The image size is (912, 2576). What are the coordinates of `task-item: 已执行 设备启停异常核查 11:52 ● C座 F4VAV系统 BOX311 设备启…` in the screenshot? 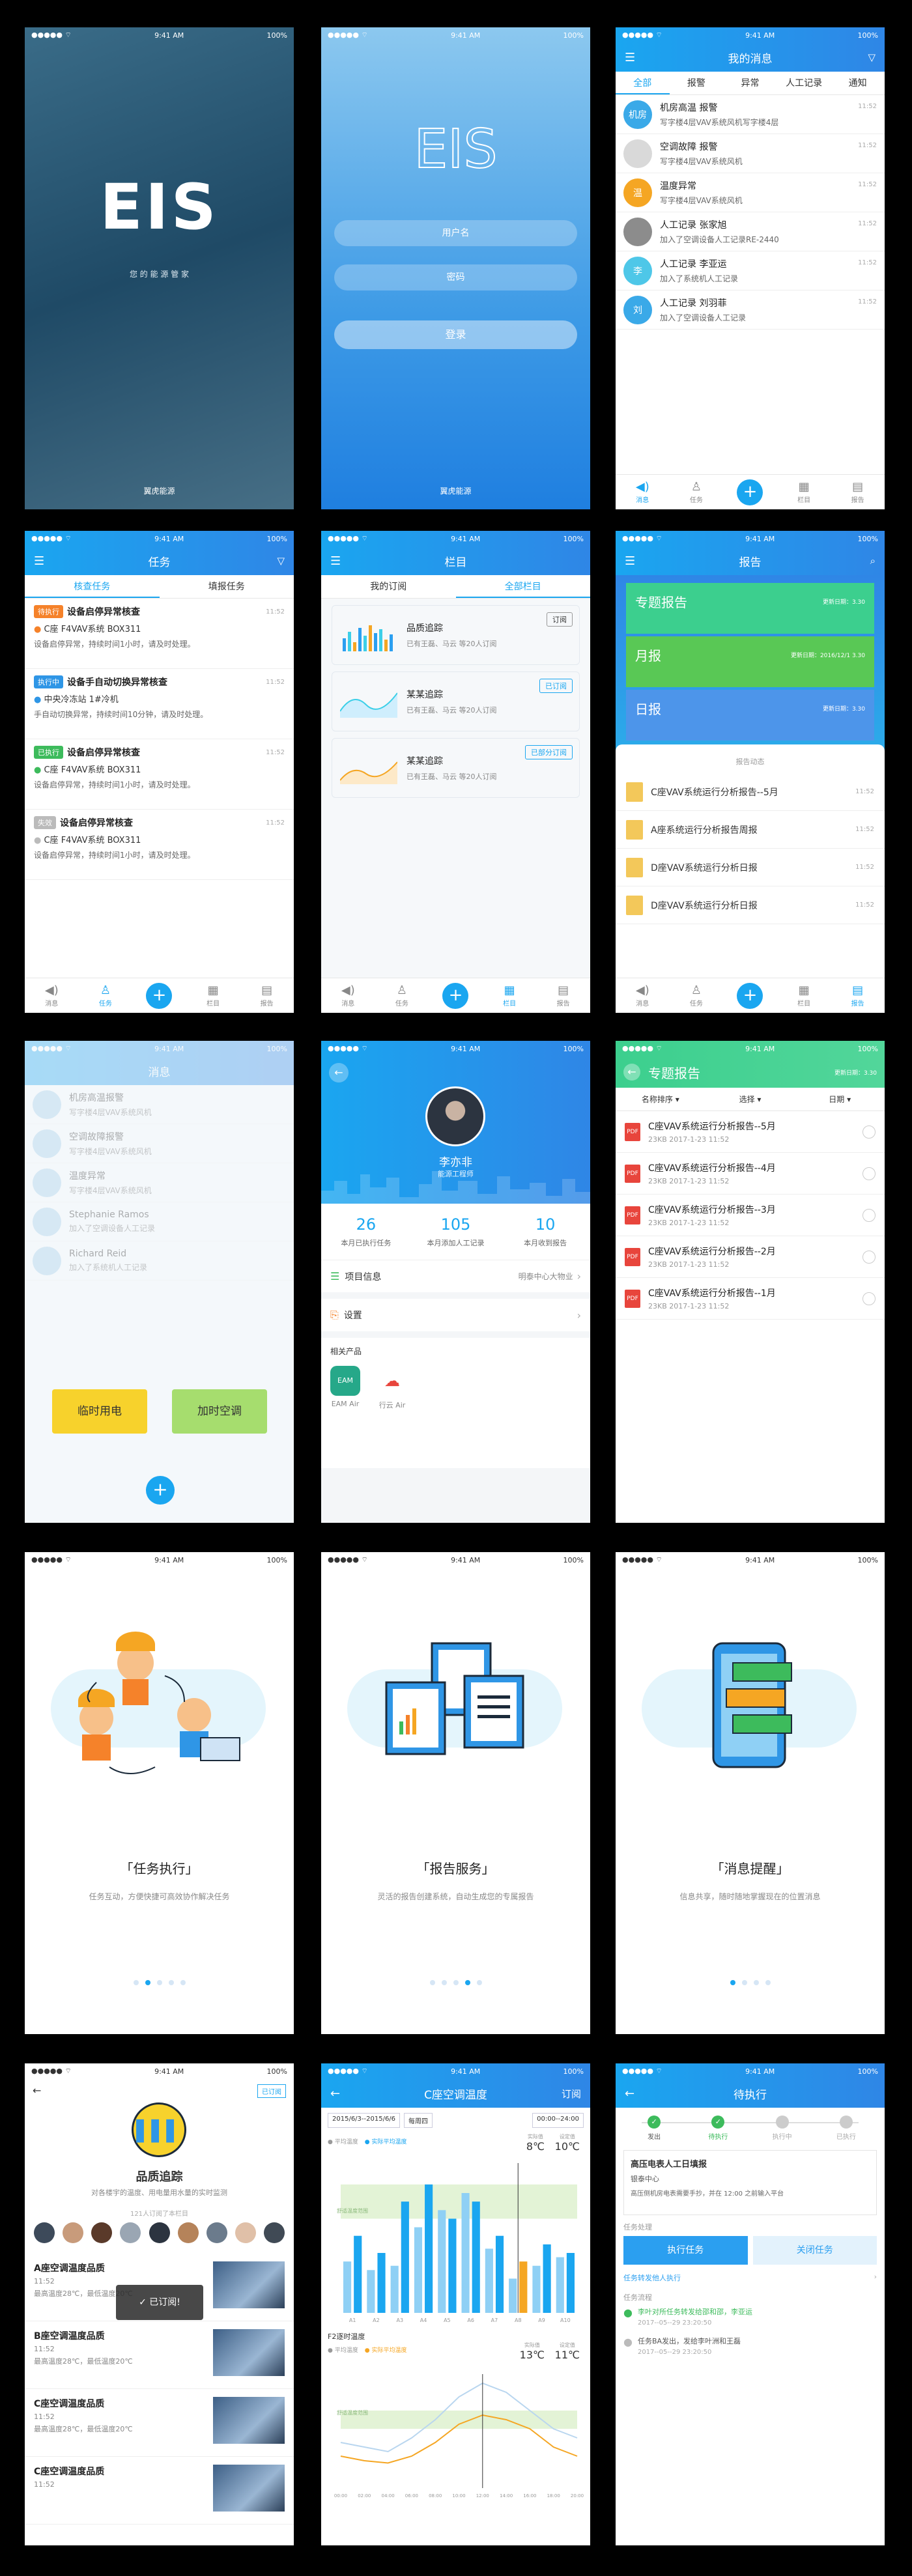 It's located at (160, 774).